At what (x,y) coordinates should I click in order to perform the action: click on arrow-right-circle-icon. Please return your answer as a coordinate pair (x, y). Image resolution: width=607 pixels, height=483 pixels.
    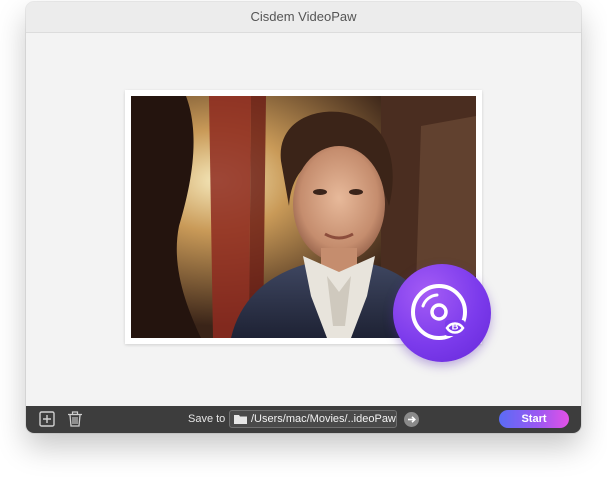
    Looking at the image, I should click on (412, 419).